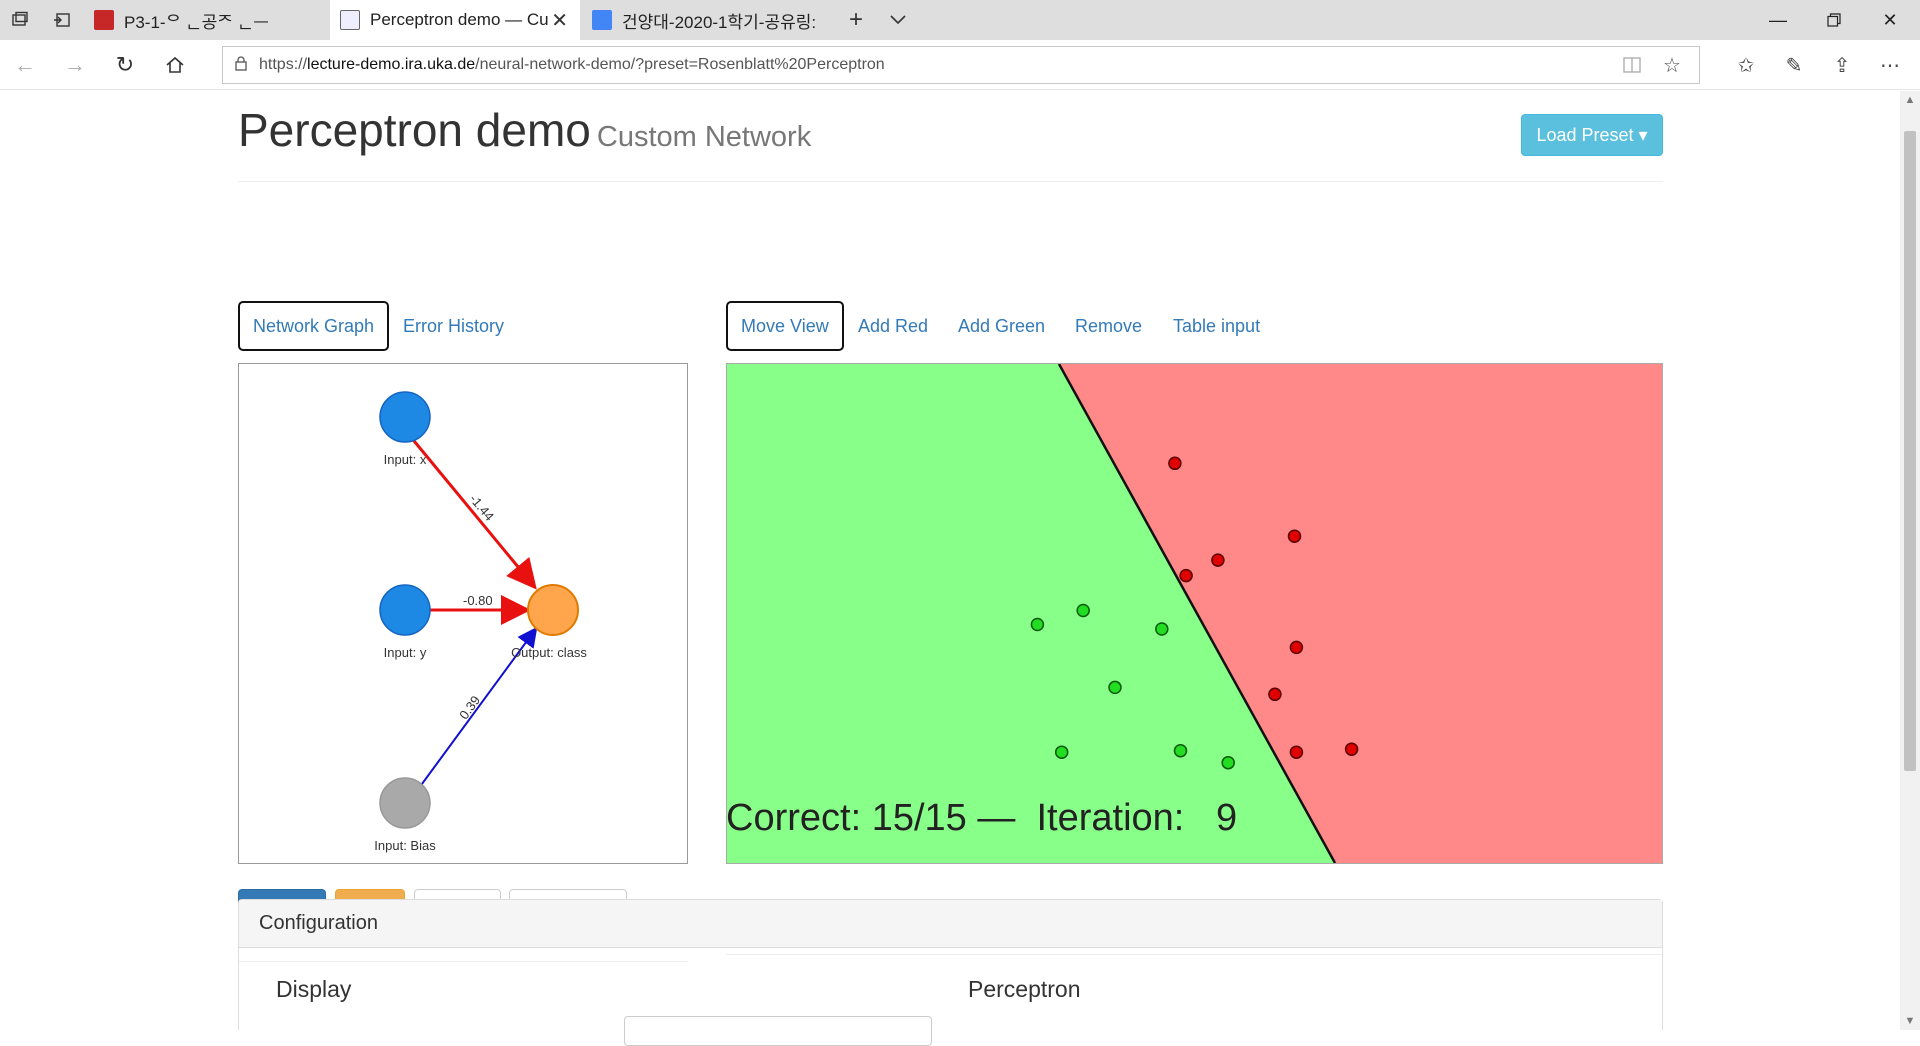 This screenshot has height=1046, width=1920. What do you see at coordinates (1632, 65) in the screenshot?
I see `reading-view-icon` at bounding box center [1632, 65].